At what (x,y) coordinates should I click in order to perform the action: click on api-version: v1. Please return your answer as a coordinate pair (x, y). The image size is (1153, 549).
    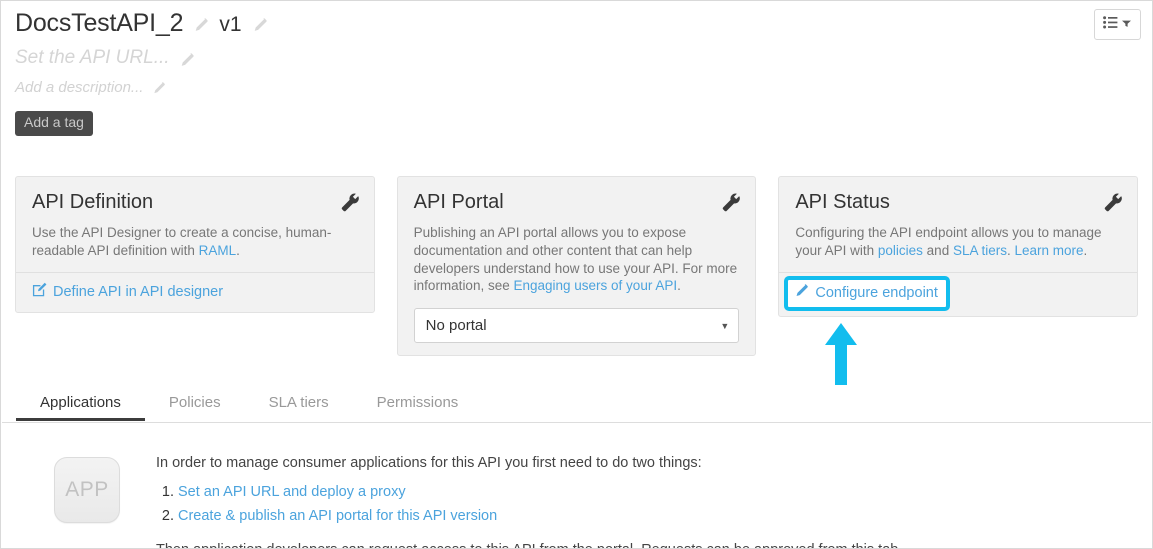
    Looking at the image, I should click on (230, 24).